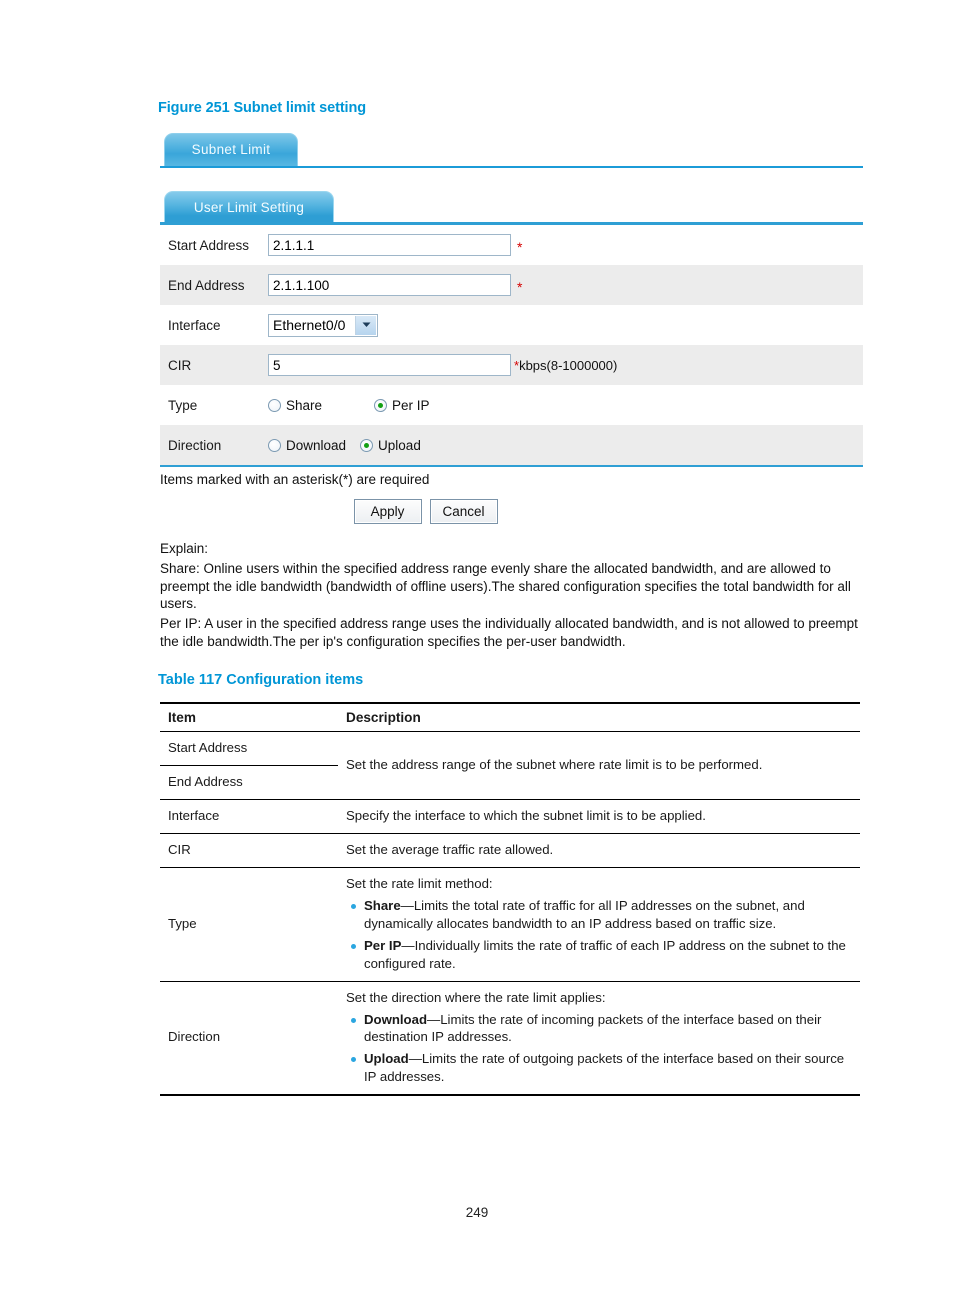 The image size is (954, 1296). I want to click on end-address-required-mark: *, so click(520, 287).